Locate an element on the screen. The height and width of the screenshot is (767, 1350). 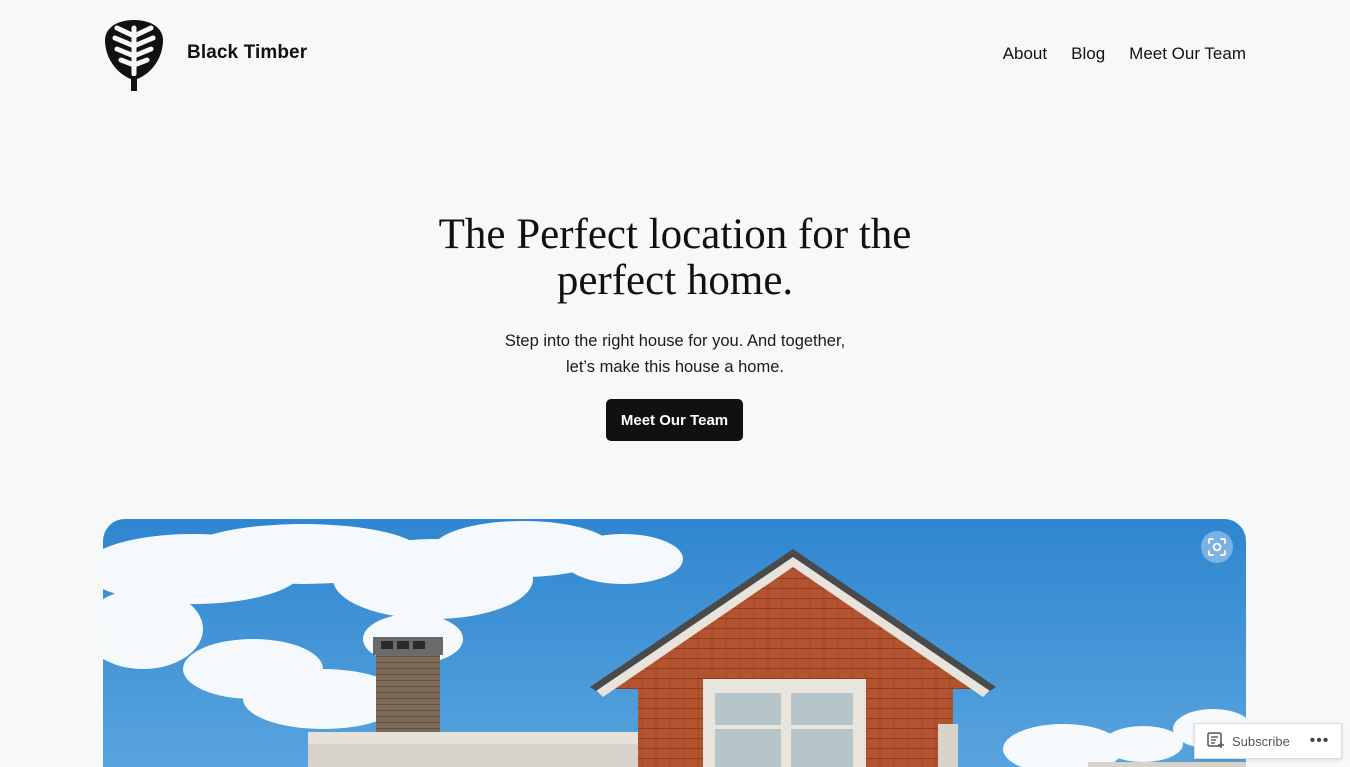
subscribe-button: Subscribe is located at coordinates (1246, 741).